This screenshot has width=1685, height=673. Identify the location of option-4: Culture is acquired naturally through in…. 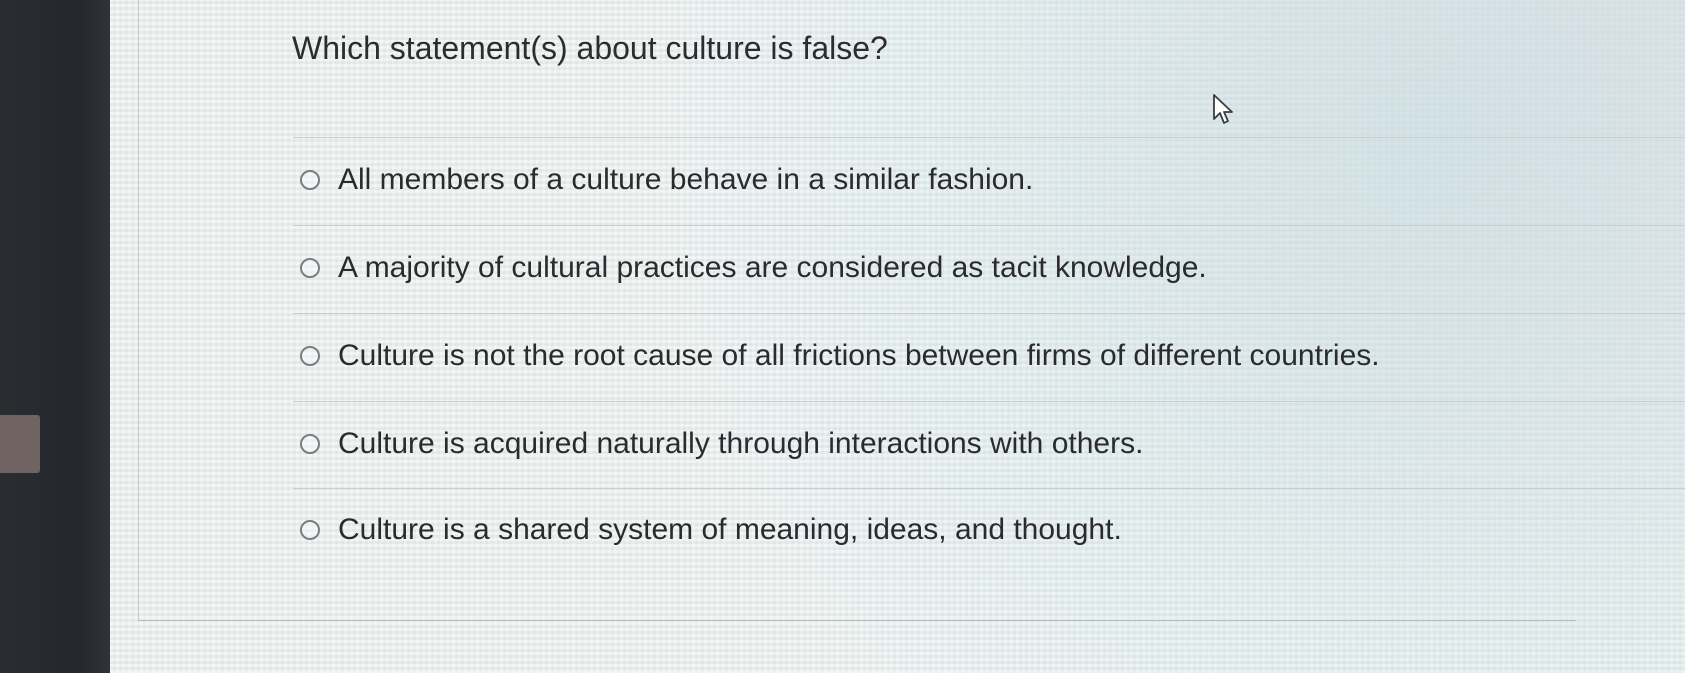
(721, 444).